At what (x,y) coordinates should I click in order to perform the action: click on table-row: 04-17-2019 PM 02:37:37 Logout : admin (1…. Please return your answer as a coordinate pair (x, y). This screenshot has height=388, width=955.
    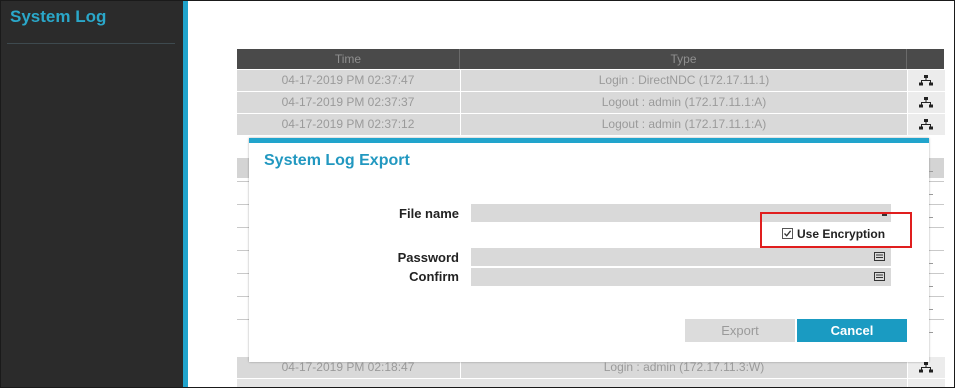
    Looking at the image, I should click on (591, 103).